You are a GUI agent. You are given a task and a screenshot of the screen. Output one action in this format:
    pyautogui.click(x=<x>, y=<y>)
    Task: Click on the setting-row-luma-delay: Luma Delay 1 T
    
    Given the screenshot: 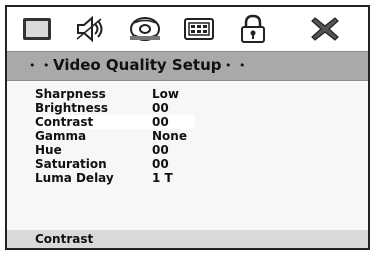 What is the action you would take?
    pyautogui.click(x=115, y=178)
    